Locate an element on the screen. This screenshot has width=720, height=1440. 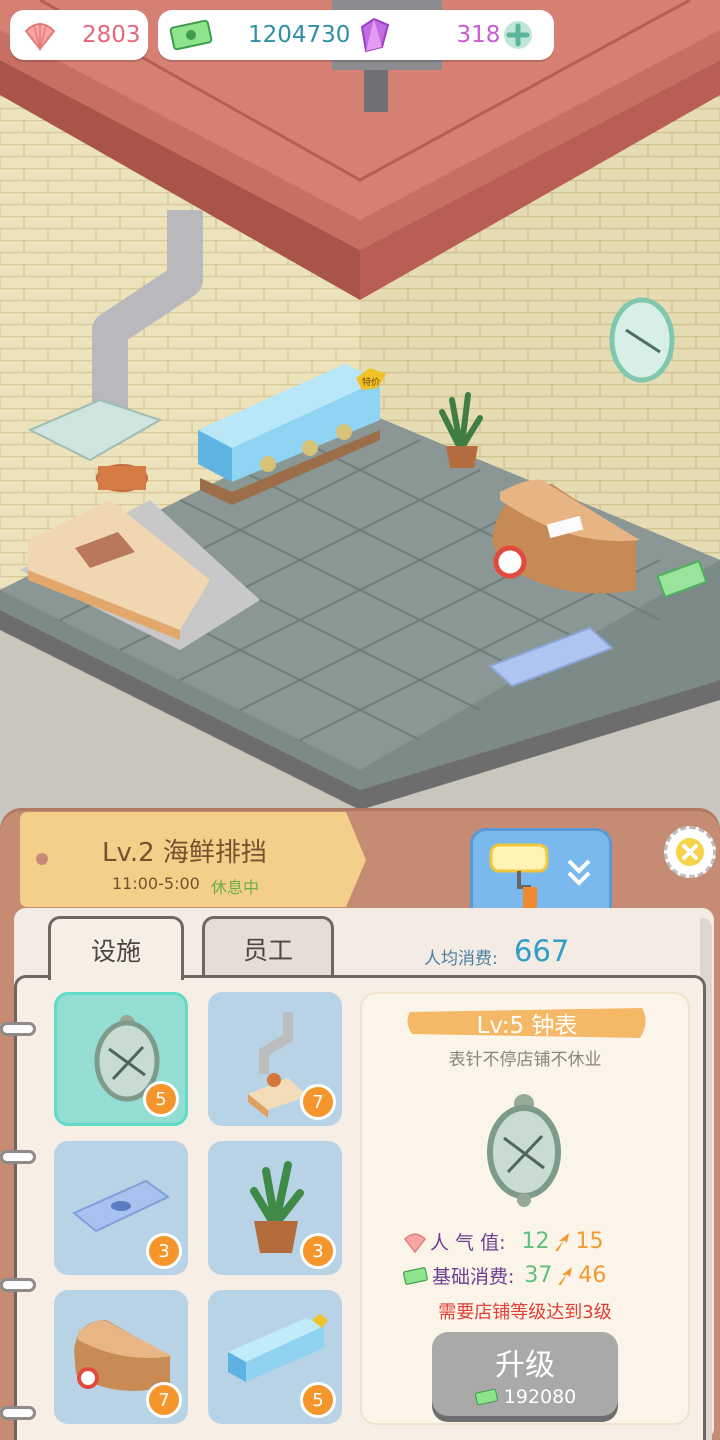
popularity-stat: 人 气 值: 12 15 is located at coordinates (502, 1241).